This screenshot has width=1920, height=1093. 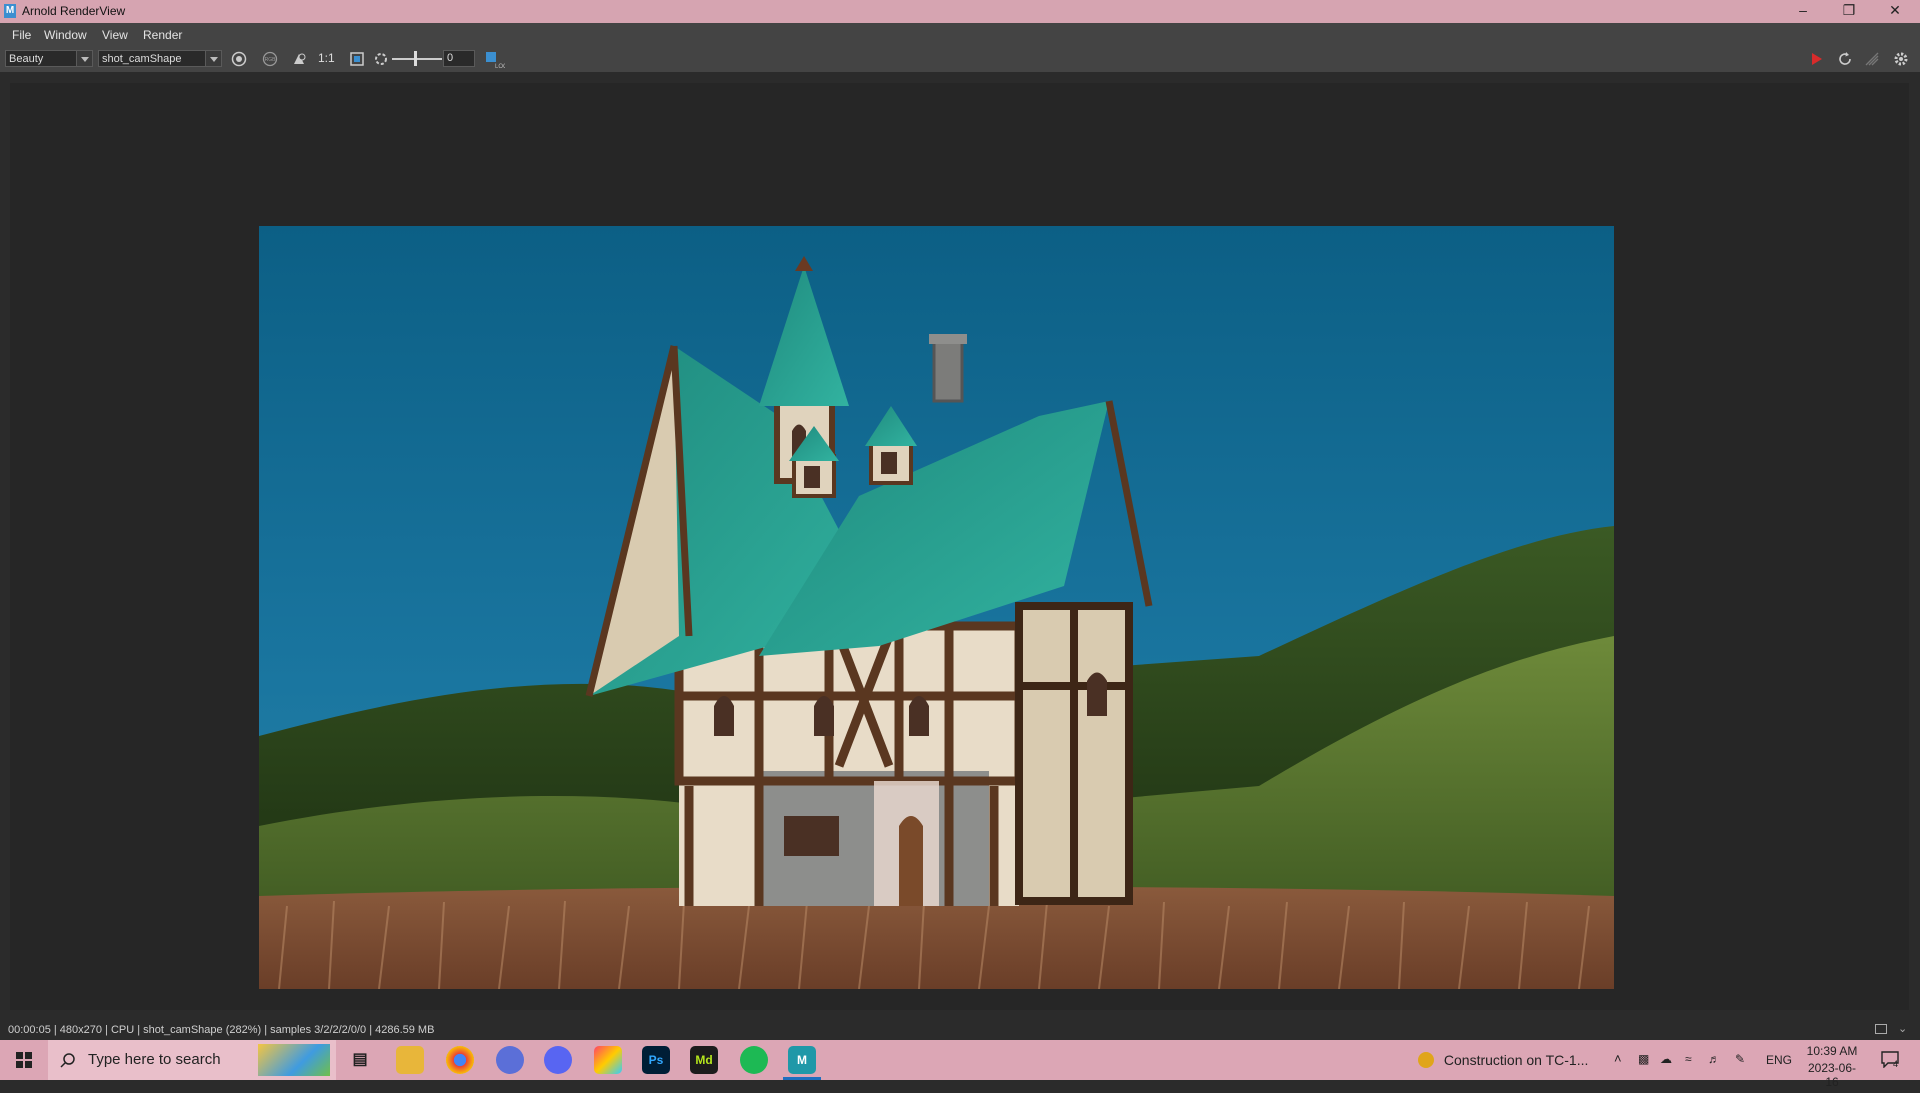 What do you see at coordinates (239, 59) in the screenshot?
I see `display-icon` at bounding box center [239, 59].